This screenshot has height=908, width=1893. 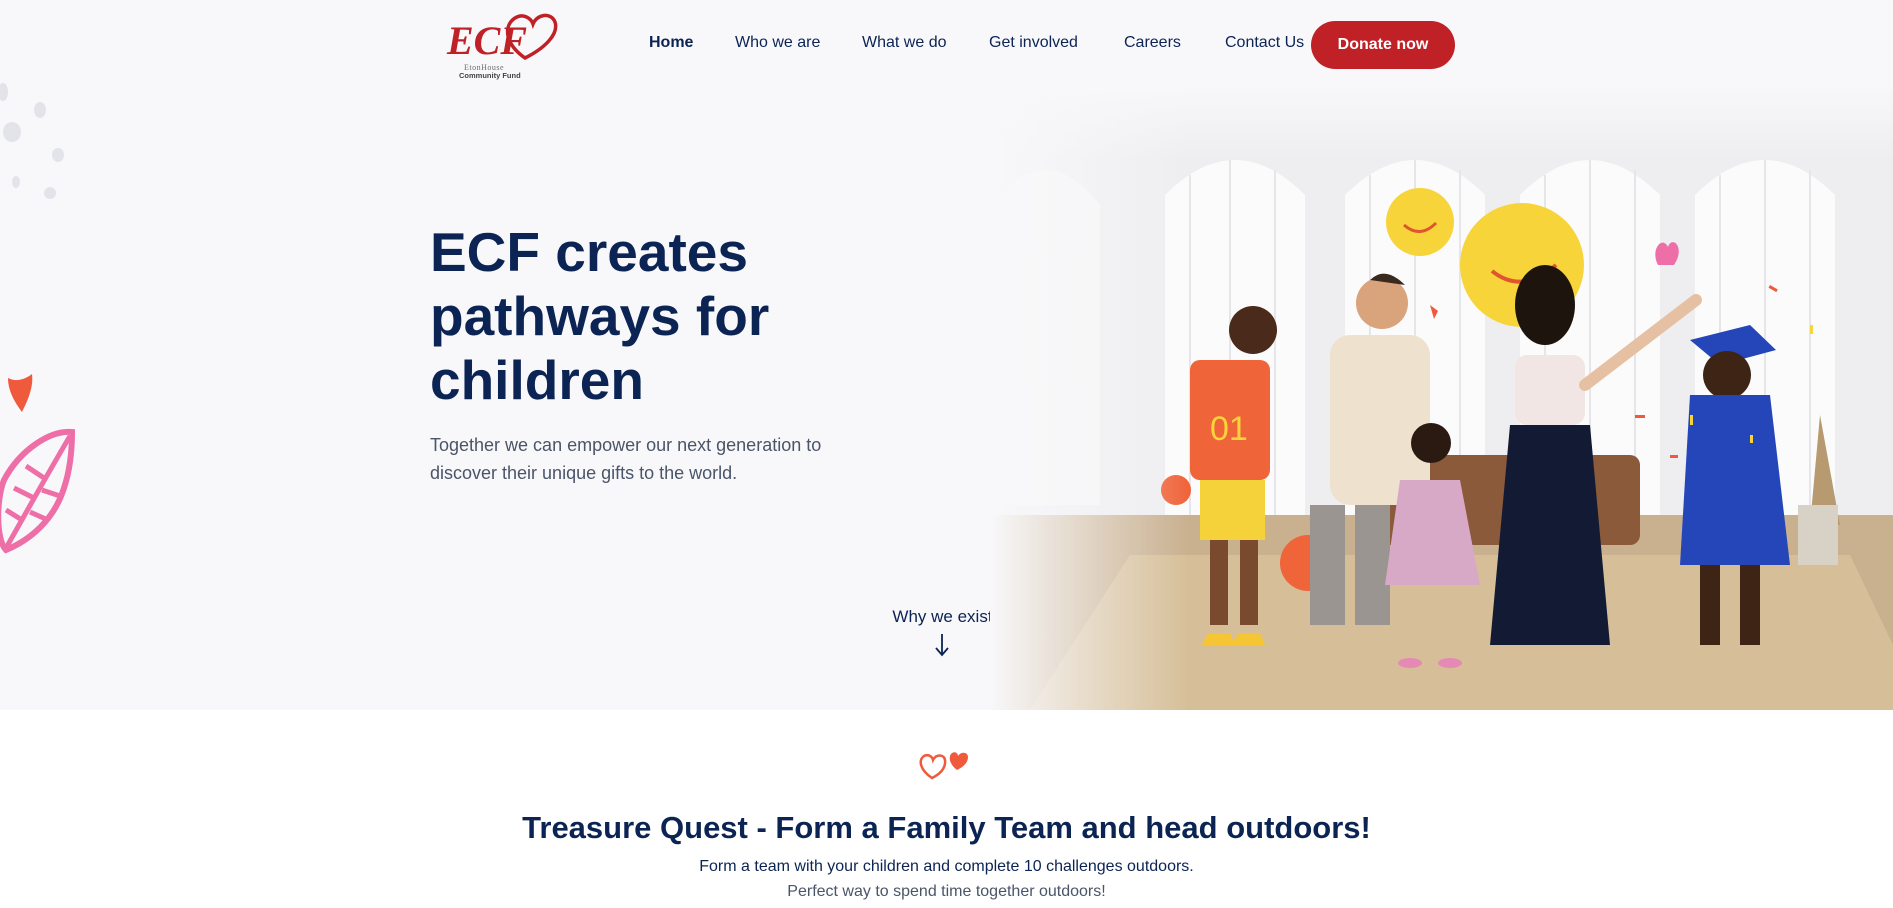 What do you see at coordinates (1033, 43) in the screenshot?
I see `nav-get-involved: Get involved` at bounding box center [1033, 43].